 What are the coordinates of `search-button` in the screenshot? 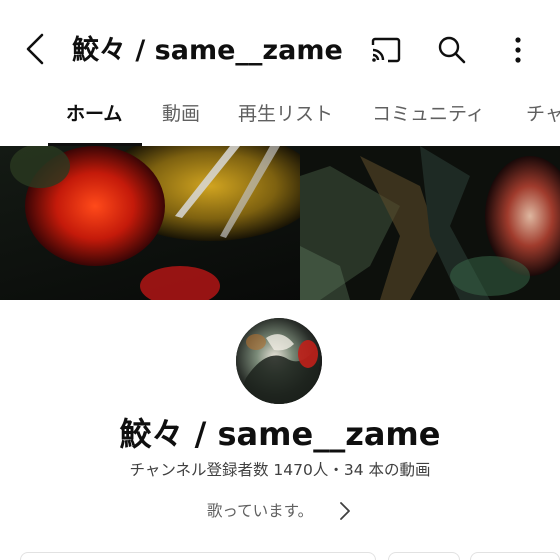 It's located at (452, 50).